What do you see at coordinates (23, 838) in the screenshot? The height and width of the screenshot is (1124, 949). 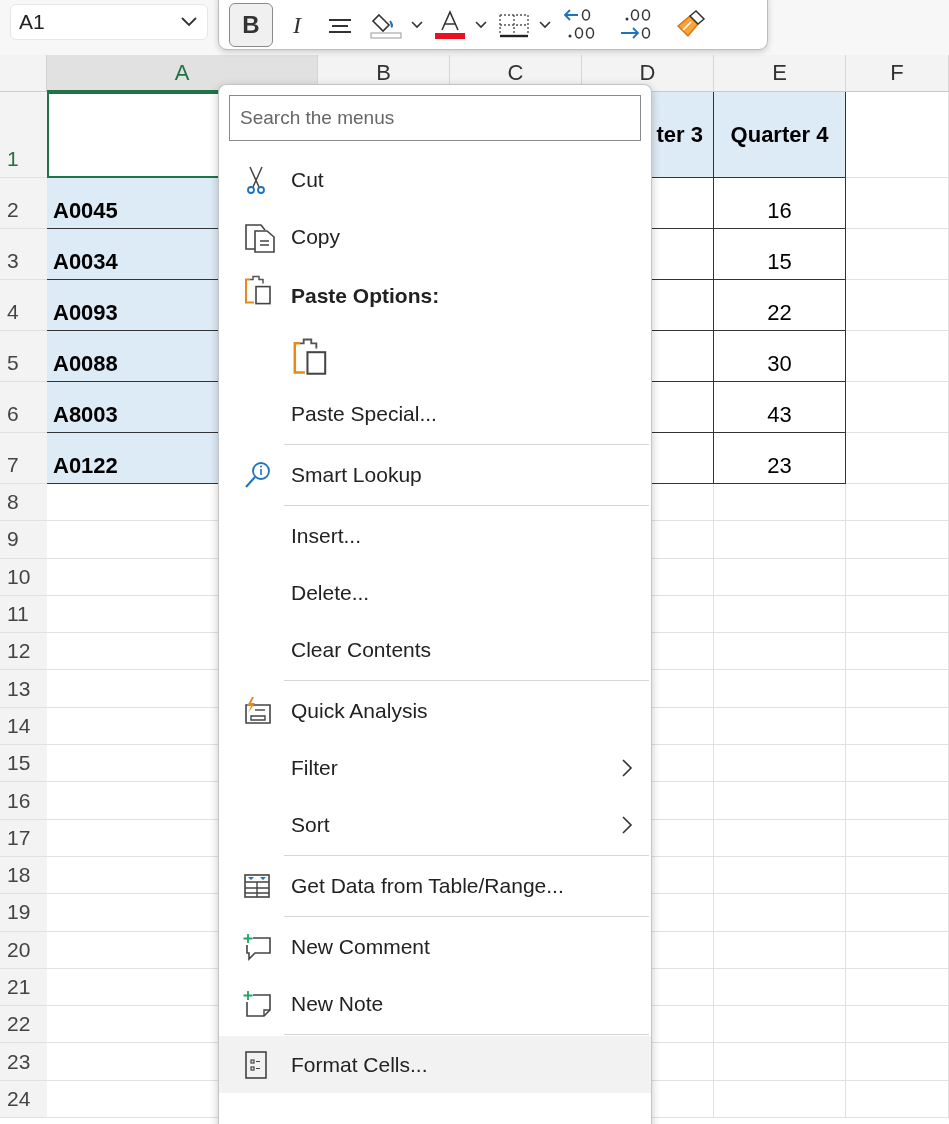 I see `row-header: 17` at bounding box center [23, 838].